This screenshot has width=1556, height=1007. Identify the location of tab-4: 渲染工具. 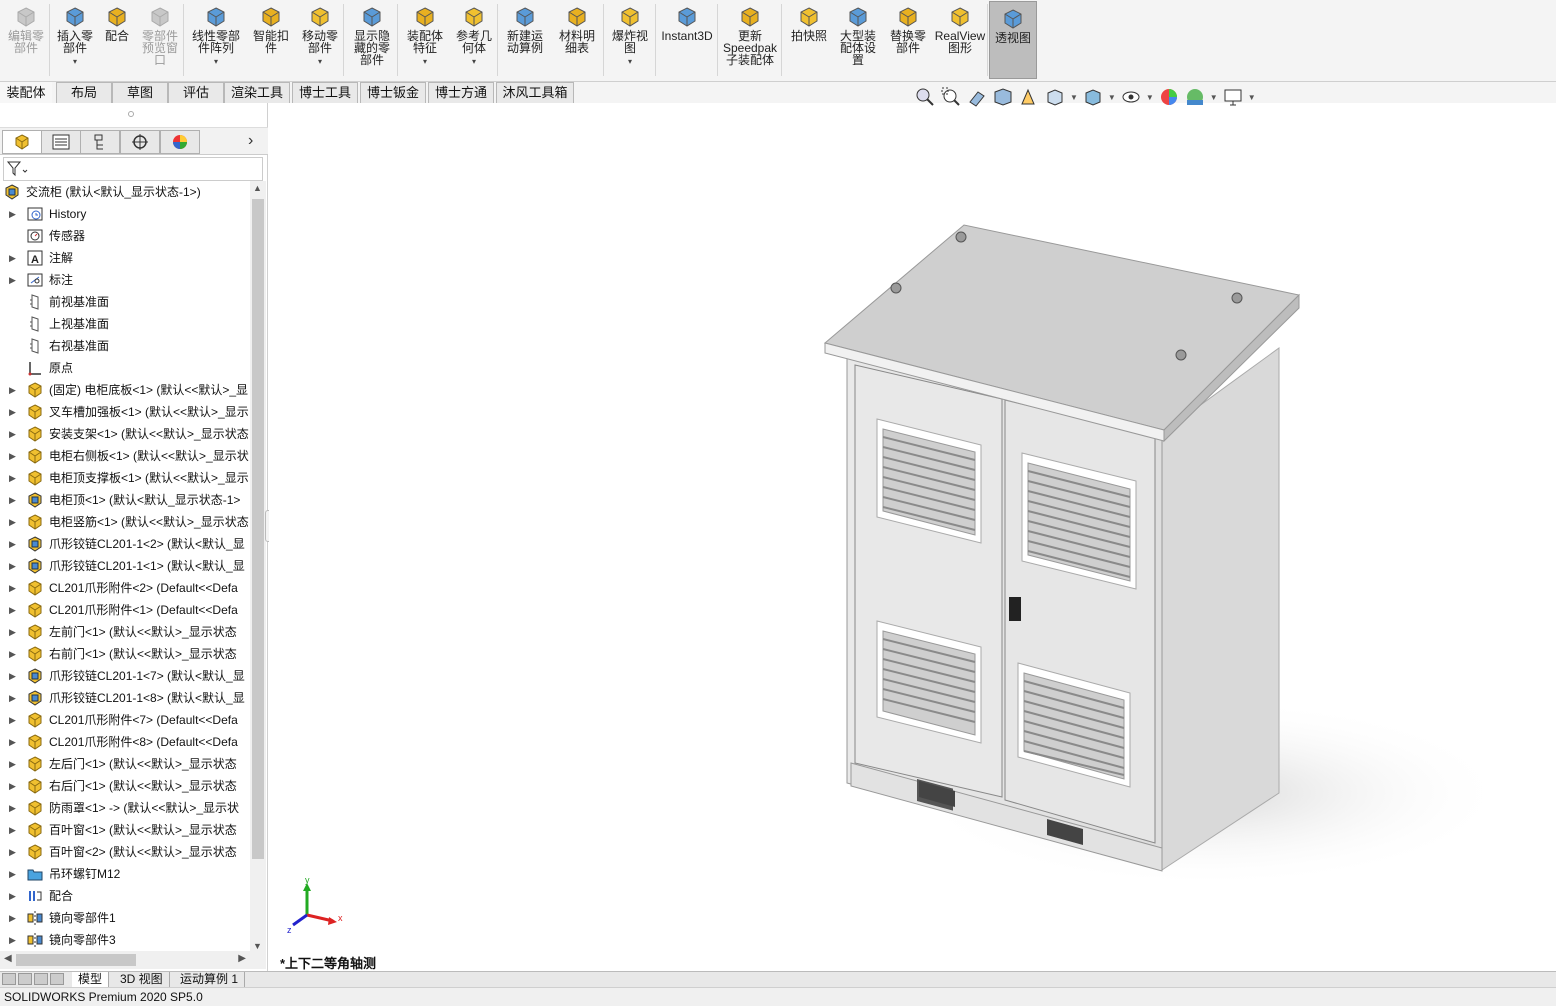
(257, 92).